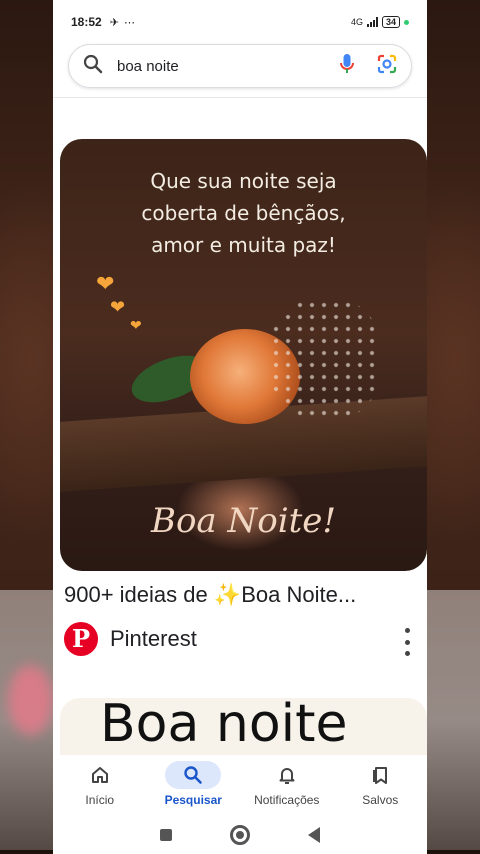 This screenshot has width=480, height=854. What do you see at coordinates (166, 834) in the screenshot?
I see `recent-apps-button` at bounding box center [166, 834].